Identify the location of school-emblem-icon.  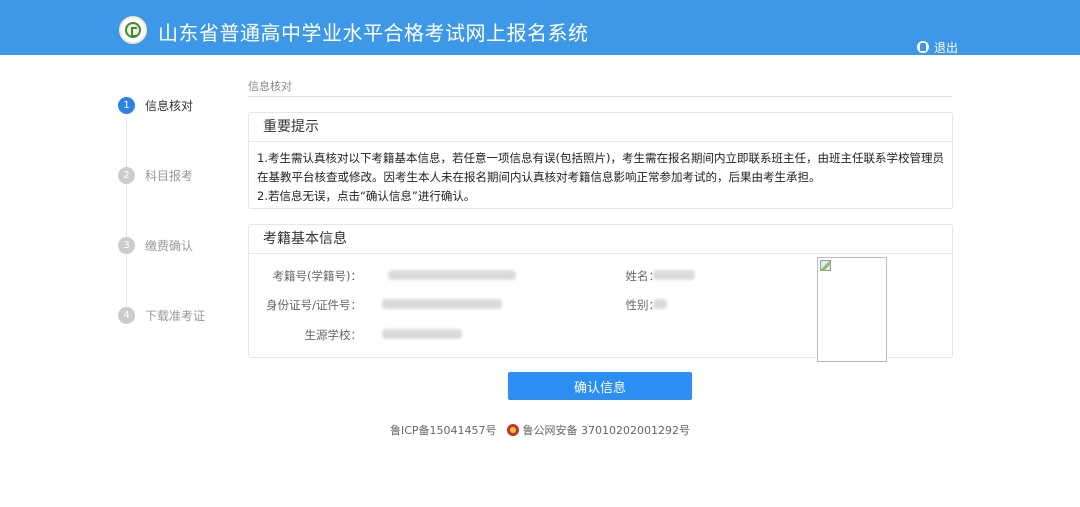
(133, 30).